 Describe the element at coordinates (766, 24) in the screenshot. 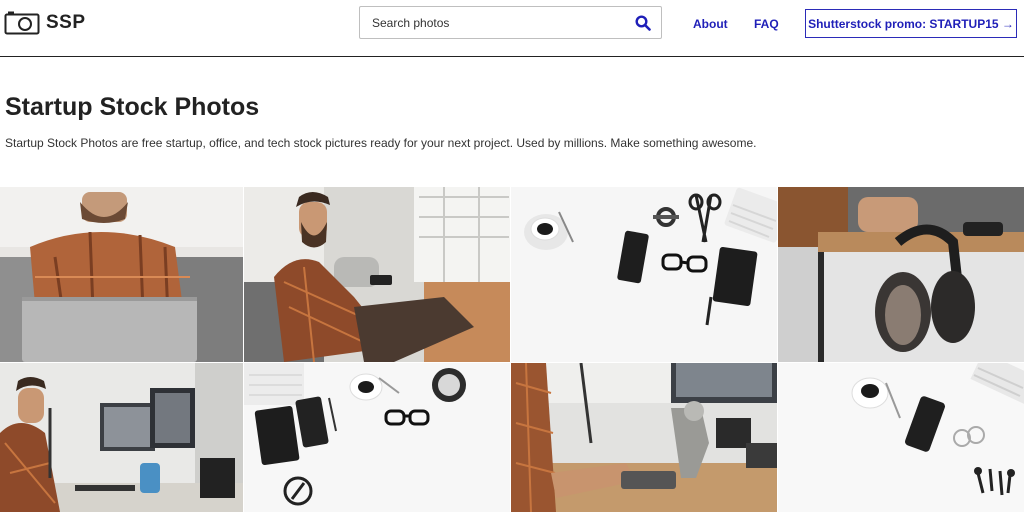

I see `nav-faq-link: FAQ` at that location.